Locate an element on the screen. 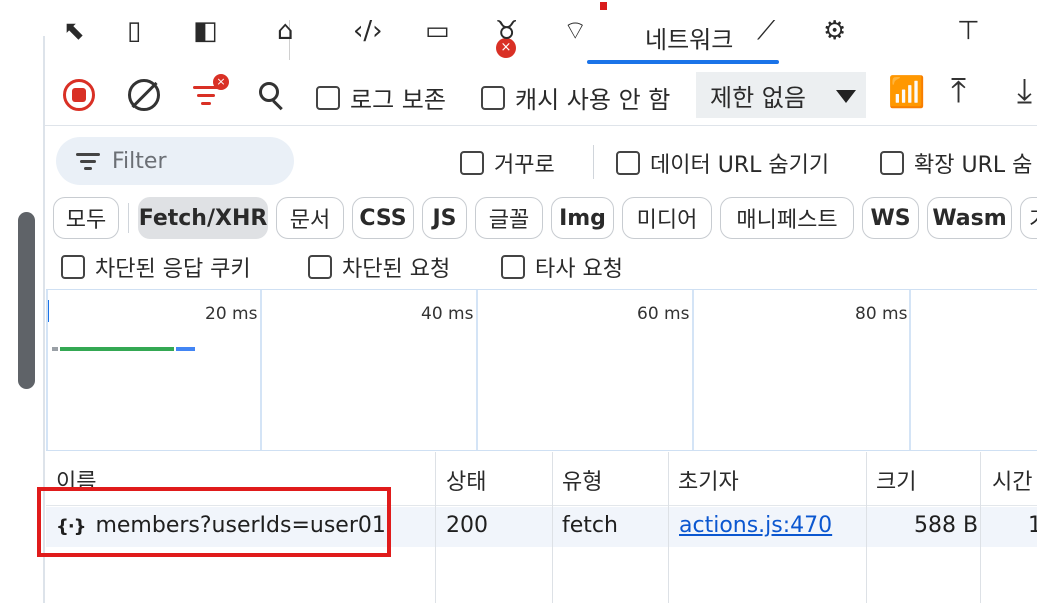 The width and height of the screenshot is (1037, 603). invert-check is located at coordinates (472, 163).